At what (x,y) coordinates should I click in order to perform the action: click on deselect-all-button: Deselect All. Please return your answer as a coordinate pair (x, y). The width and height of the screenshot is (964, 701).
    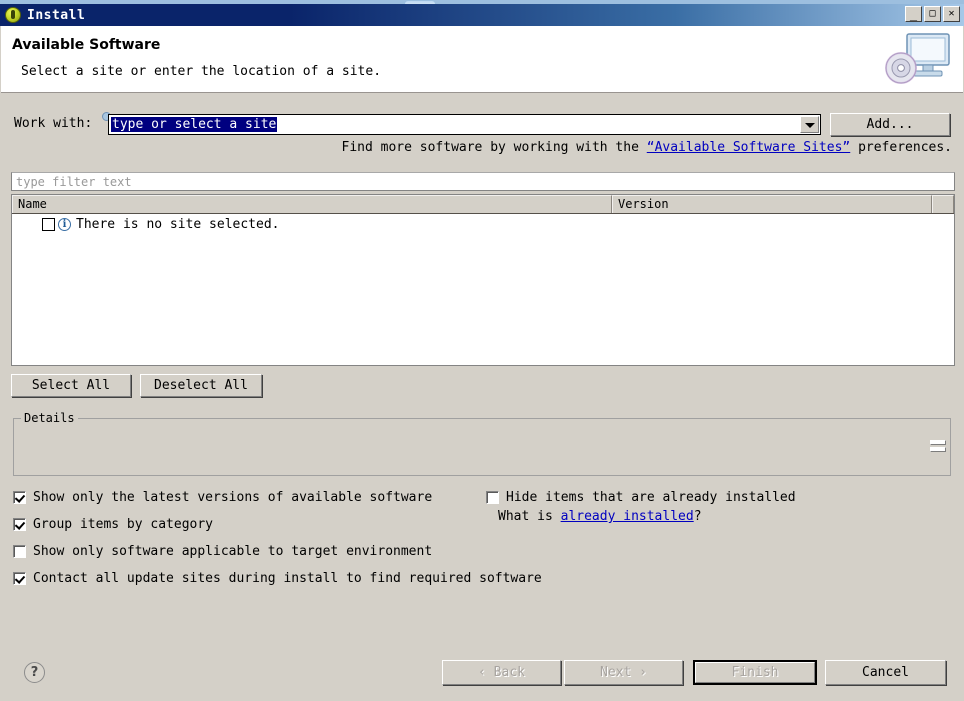
    Looking at the image, I should click on (201, 385).